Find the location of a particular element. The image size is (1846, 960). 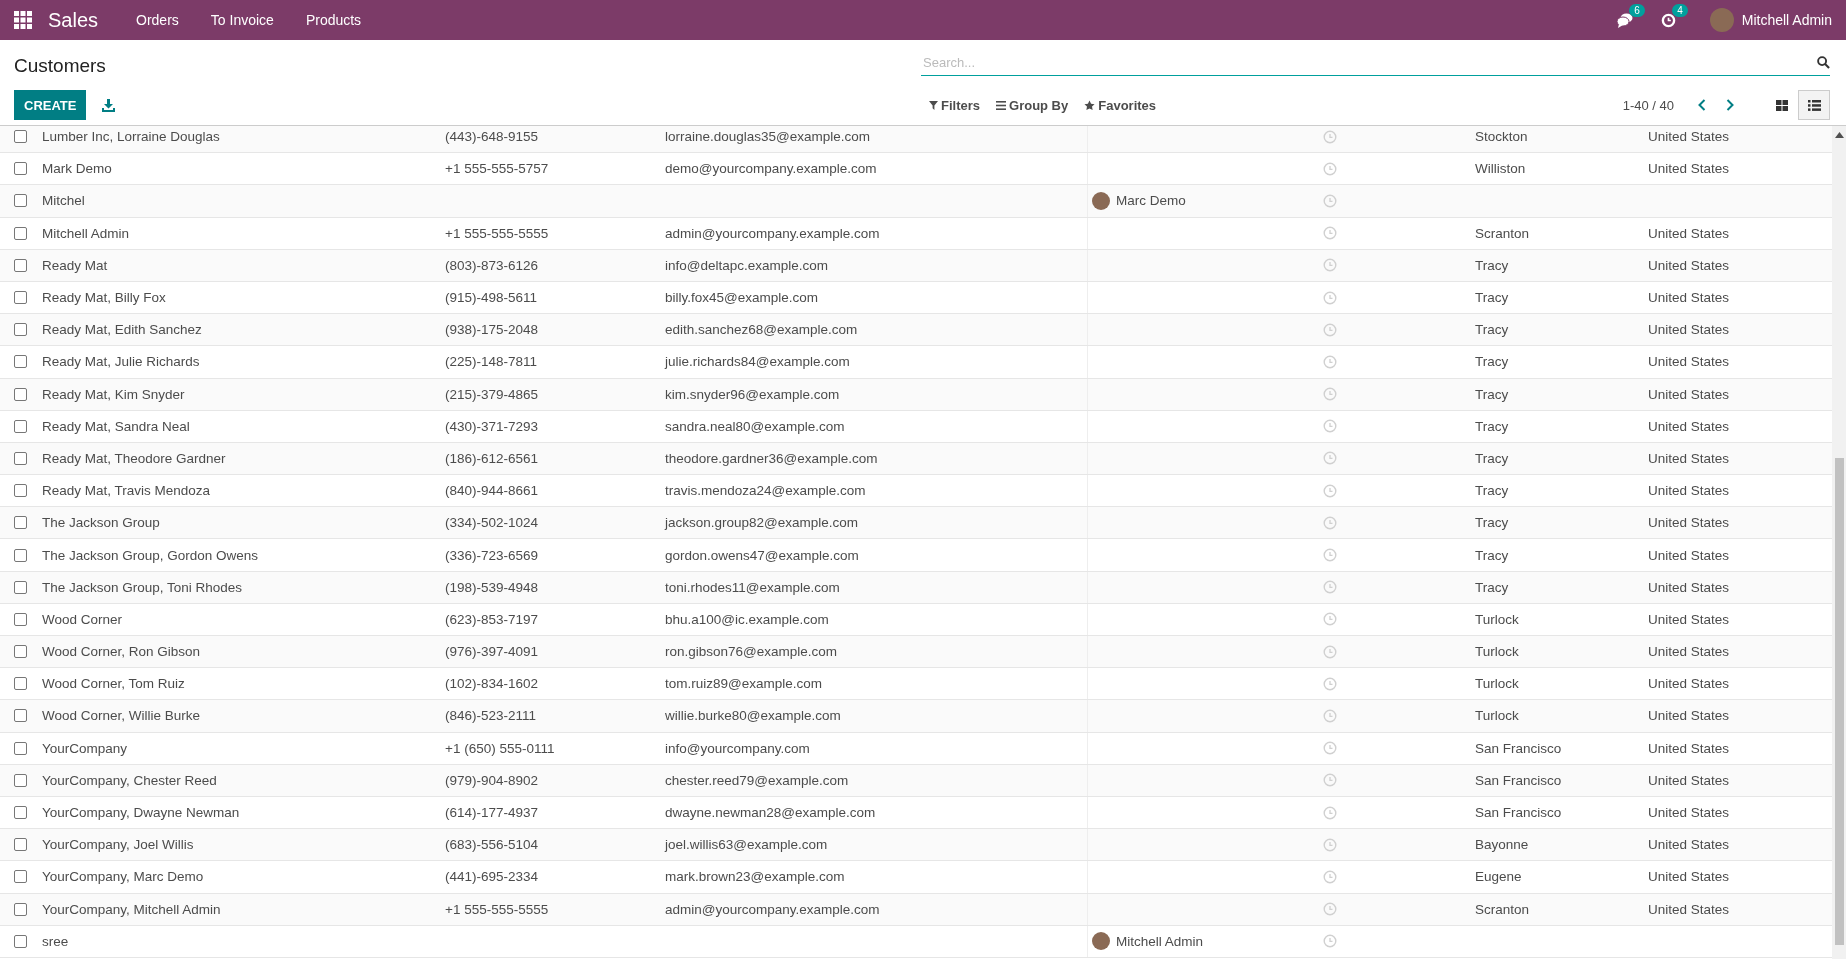

view-button is located at coordinates (1814, 105).